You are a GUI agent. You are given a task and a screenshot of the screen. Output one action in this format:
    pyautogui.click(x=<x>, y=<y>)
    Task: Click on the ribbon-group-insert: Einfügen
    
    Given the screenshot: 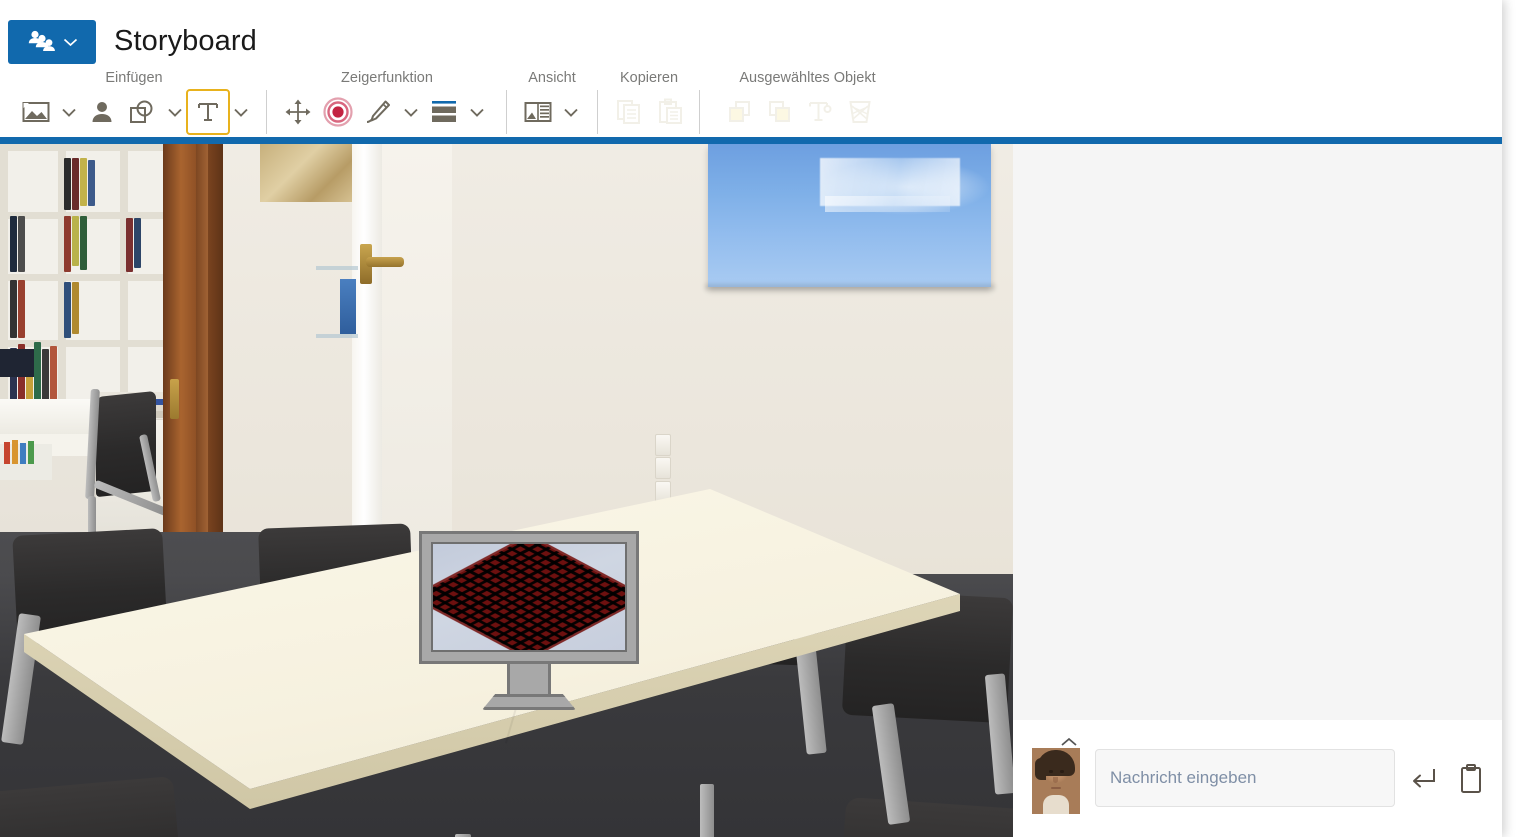 What is the action you would take?
    pyautogui.click(x=134, y=101)
    